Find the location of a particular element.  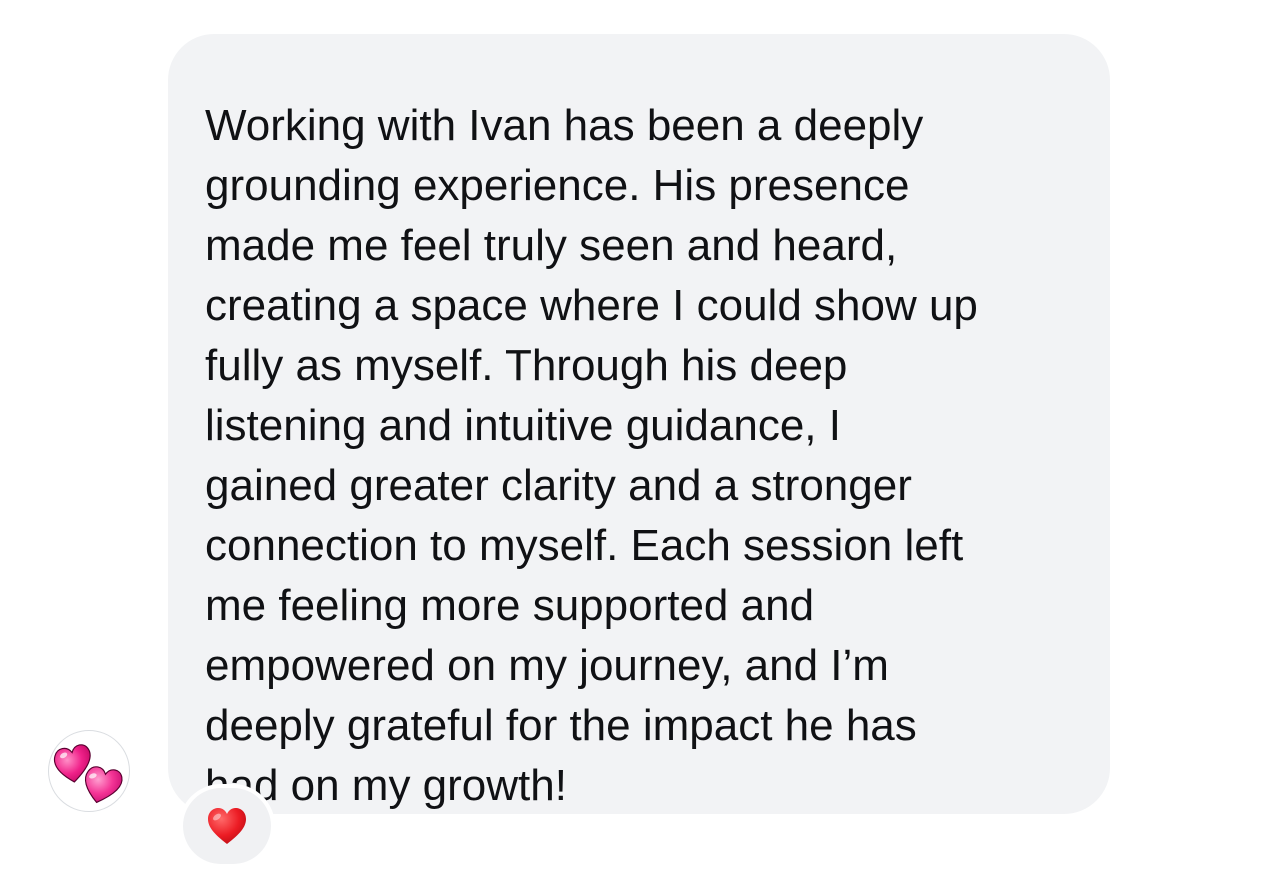

message-line: creating a space where I could show up is located at coordinates (591, 305).